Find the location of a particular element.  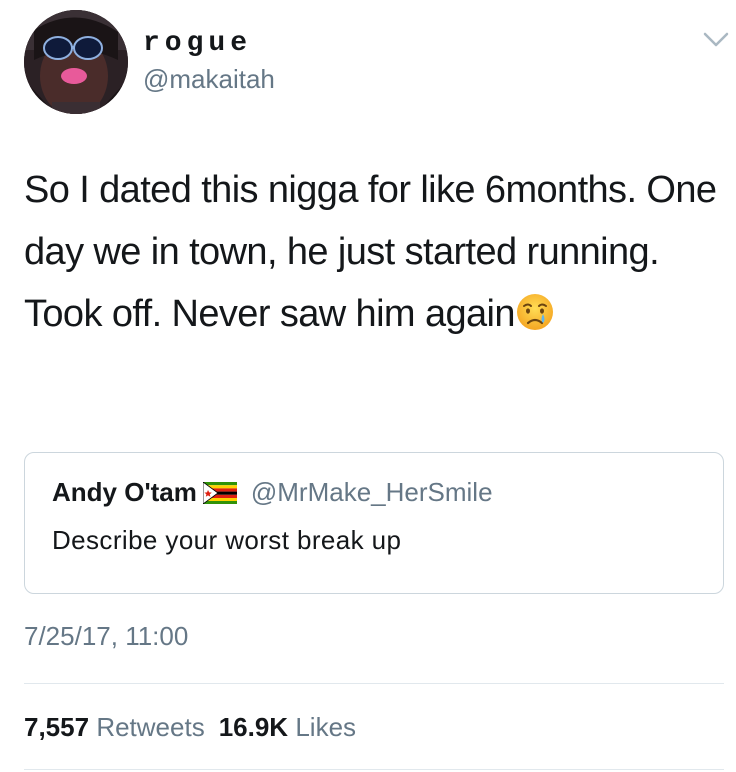

crying-face-icon is located at coordinates (535, 309).